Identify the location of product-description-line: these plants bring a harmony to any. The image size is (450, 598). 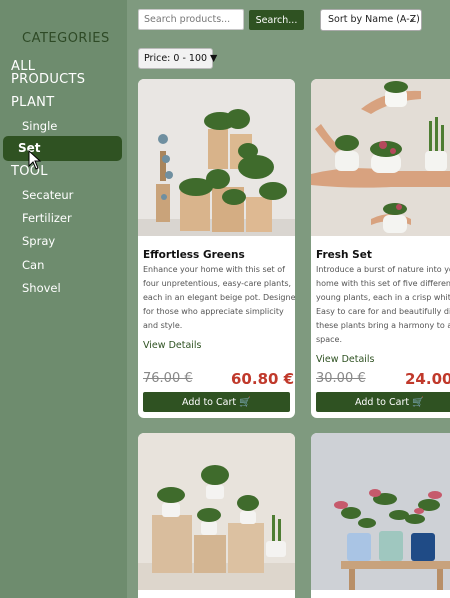
(383, 325).